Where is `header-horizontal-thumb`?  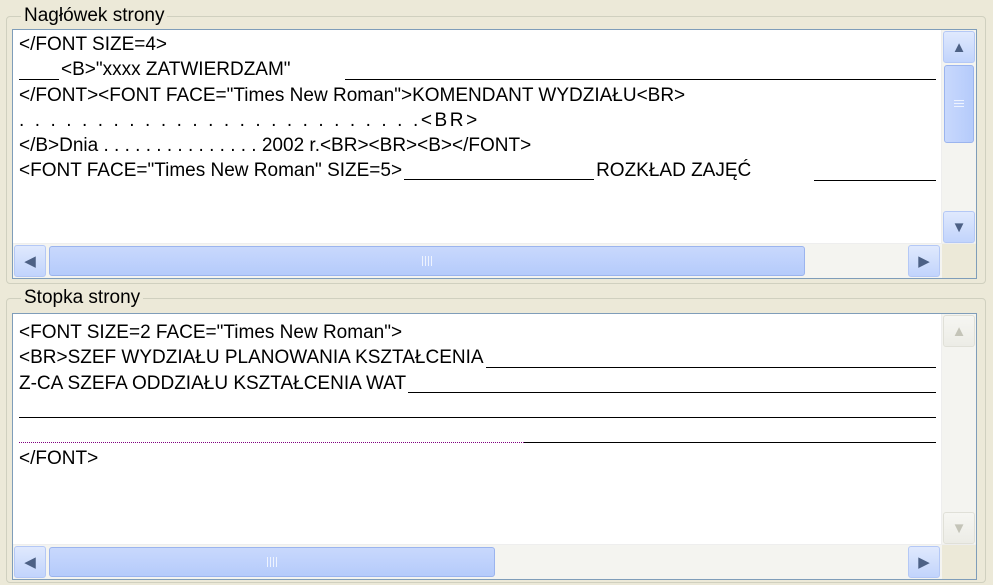
header-horizontal-thumb is located at coordinates (427, 261).